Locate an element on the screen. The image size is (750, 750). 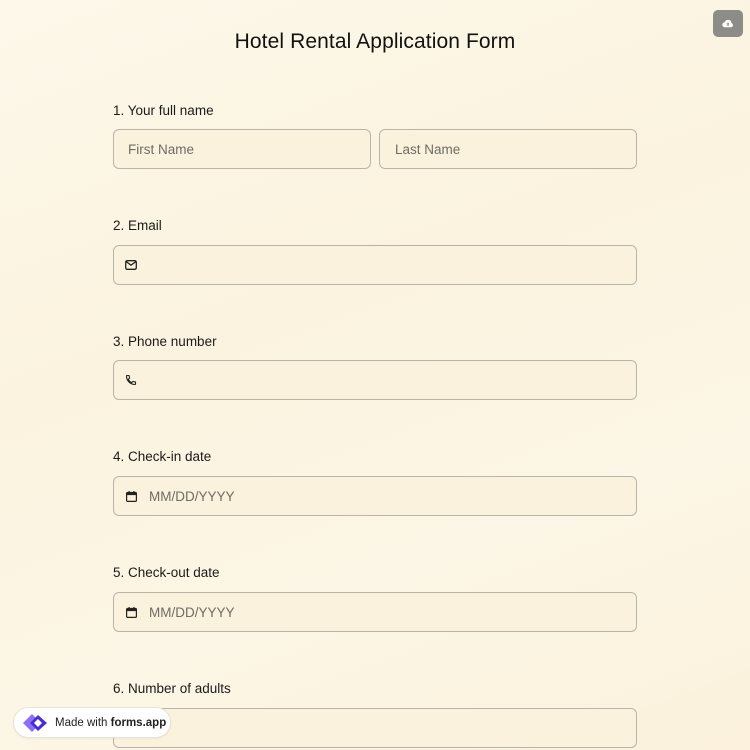
first-name-input: First Name is located at coordinates (242, 149).